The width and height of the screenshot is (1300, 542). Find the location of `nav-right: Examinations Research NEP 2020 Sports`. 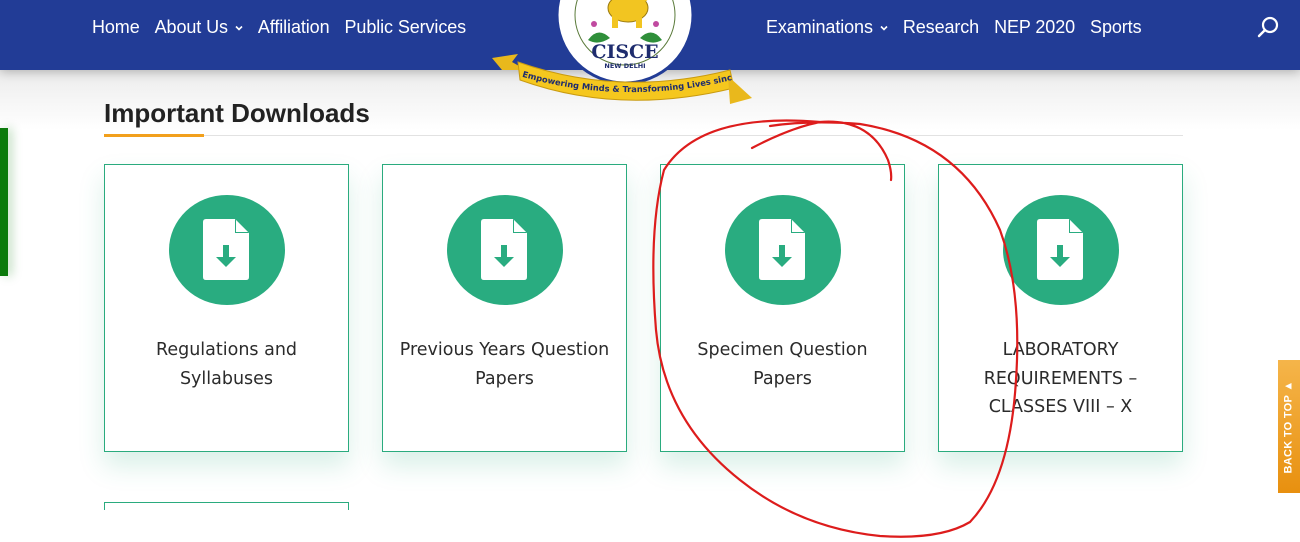

nav-right: Examinations Research NEP 2020 Sports is located at coordinates (961, 27).